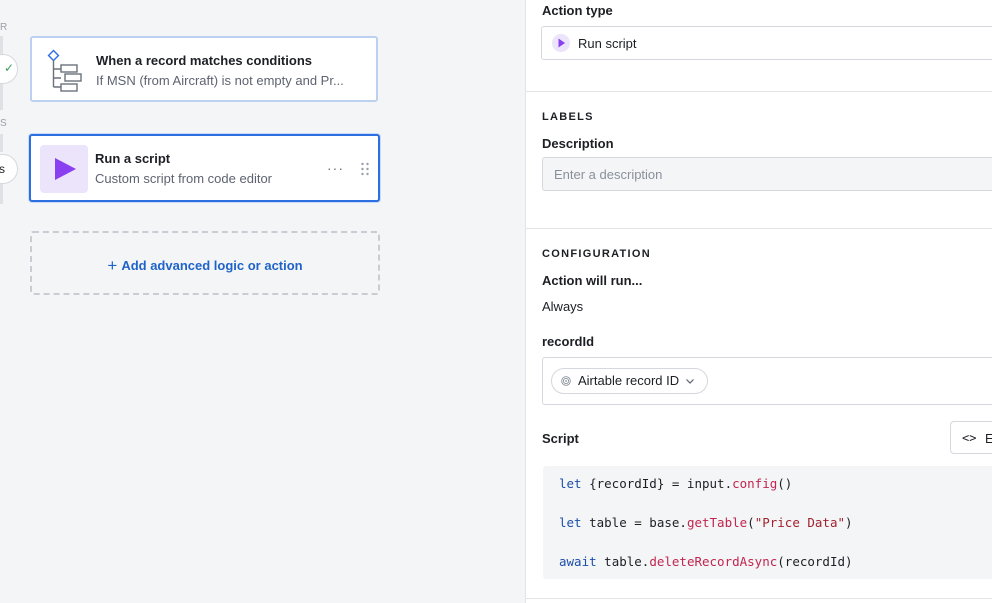 The width and height of the screenshot is (992, 603). Describe the element at coordinates (766, 43) in the screenshot. I see `action-type-select: Run script` at that location.